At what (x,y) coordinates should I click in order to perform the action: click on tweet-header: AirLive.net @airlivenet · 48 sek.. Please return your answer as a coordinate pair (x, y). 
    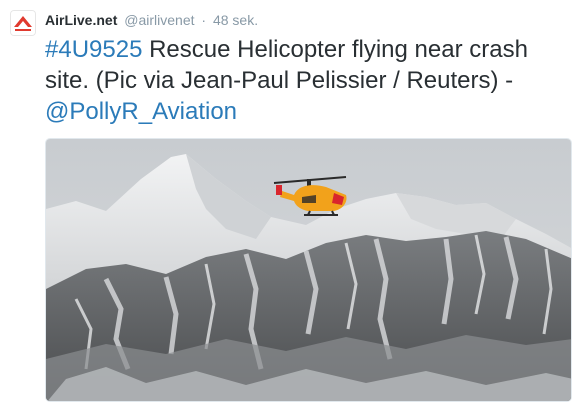
    Looking at the image, I should click on (151, 20).